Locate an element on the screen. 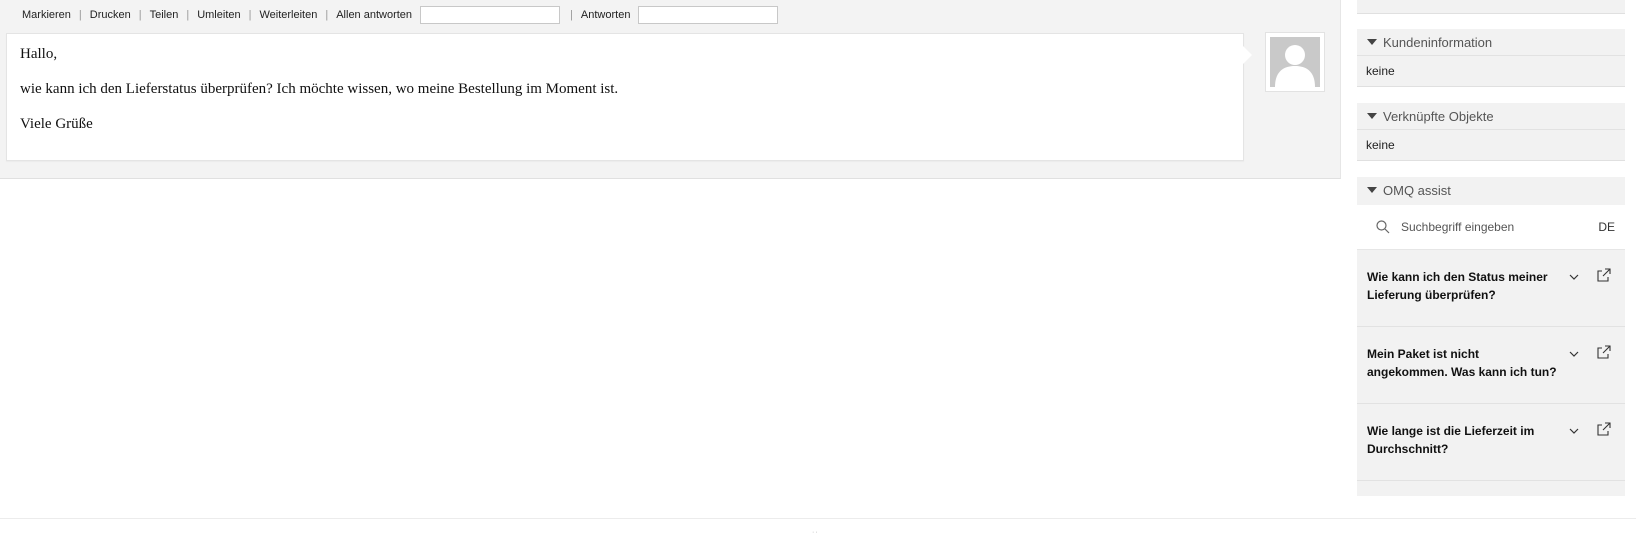  avatar-placeholder-icon is located at coordinates (1295, 62).